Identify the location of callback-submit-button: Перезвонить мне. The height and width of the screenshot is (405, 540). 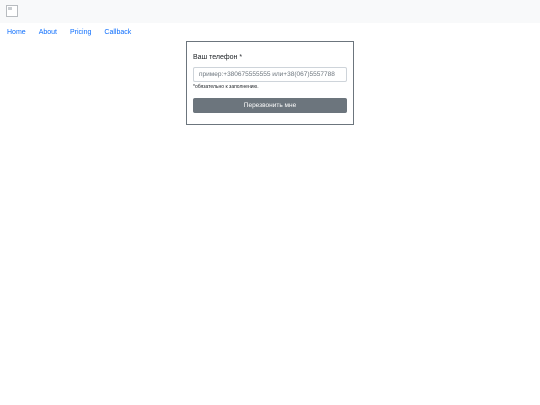
(270, 105).